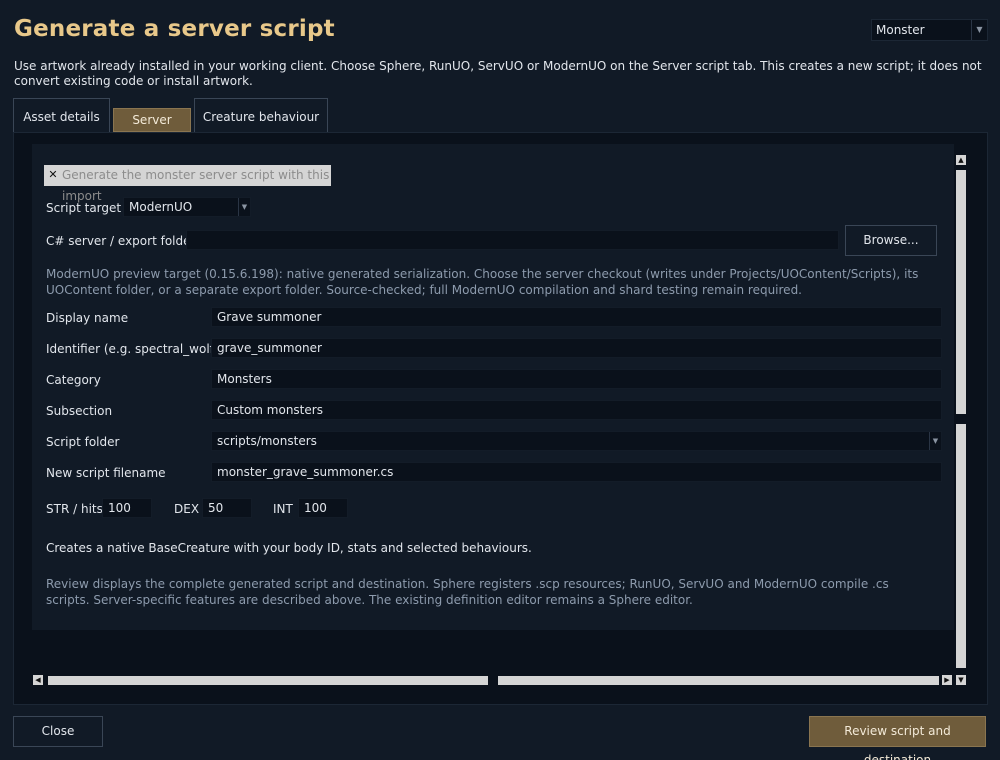  I want to click on content-footer-area, so click(493, 652).